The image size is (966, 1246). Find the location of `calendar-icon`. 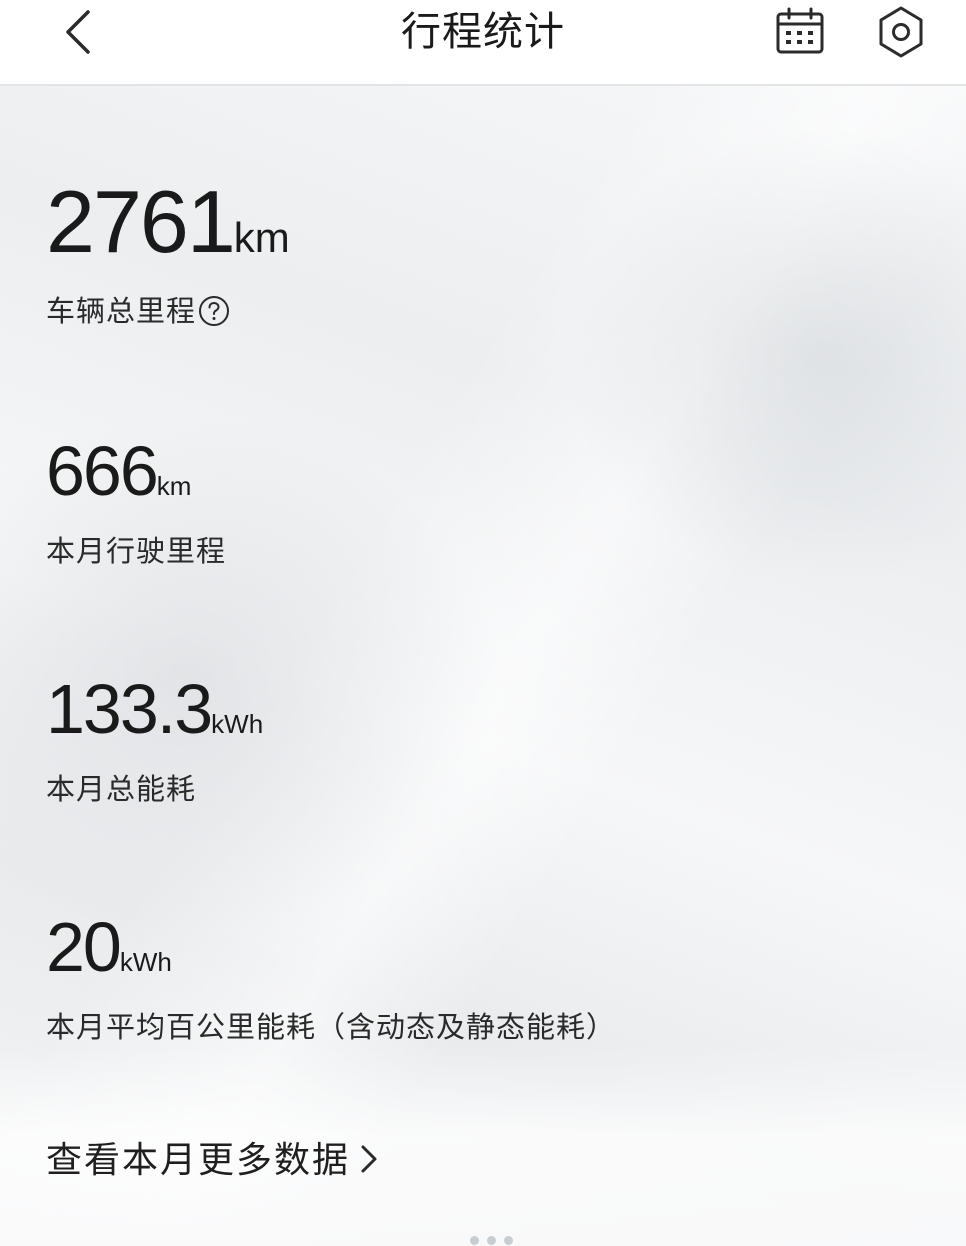

calendar-icon is located at coordinates (800, 30).